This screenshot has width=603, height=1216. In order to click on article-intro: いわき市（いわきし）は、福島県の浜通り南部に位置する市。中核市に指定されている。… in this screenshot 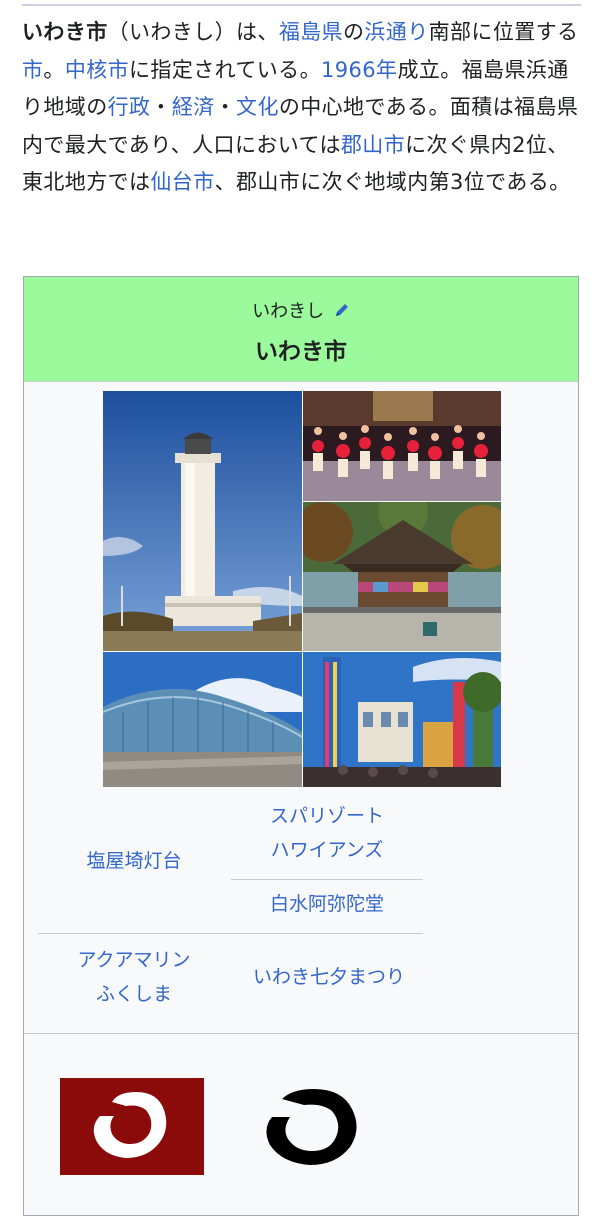, I will do `click(302, 108)`.